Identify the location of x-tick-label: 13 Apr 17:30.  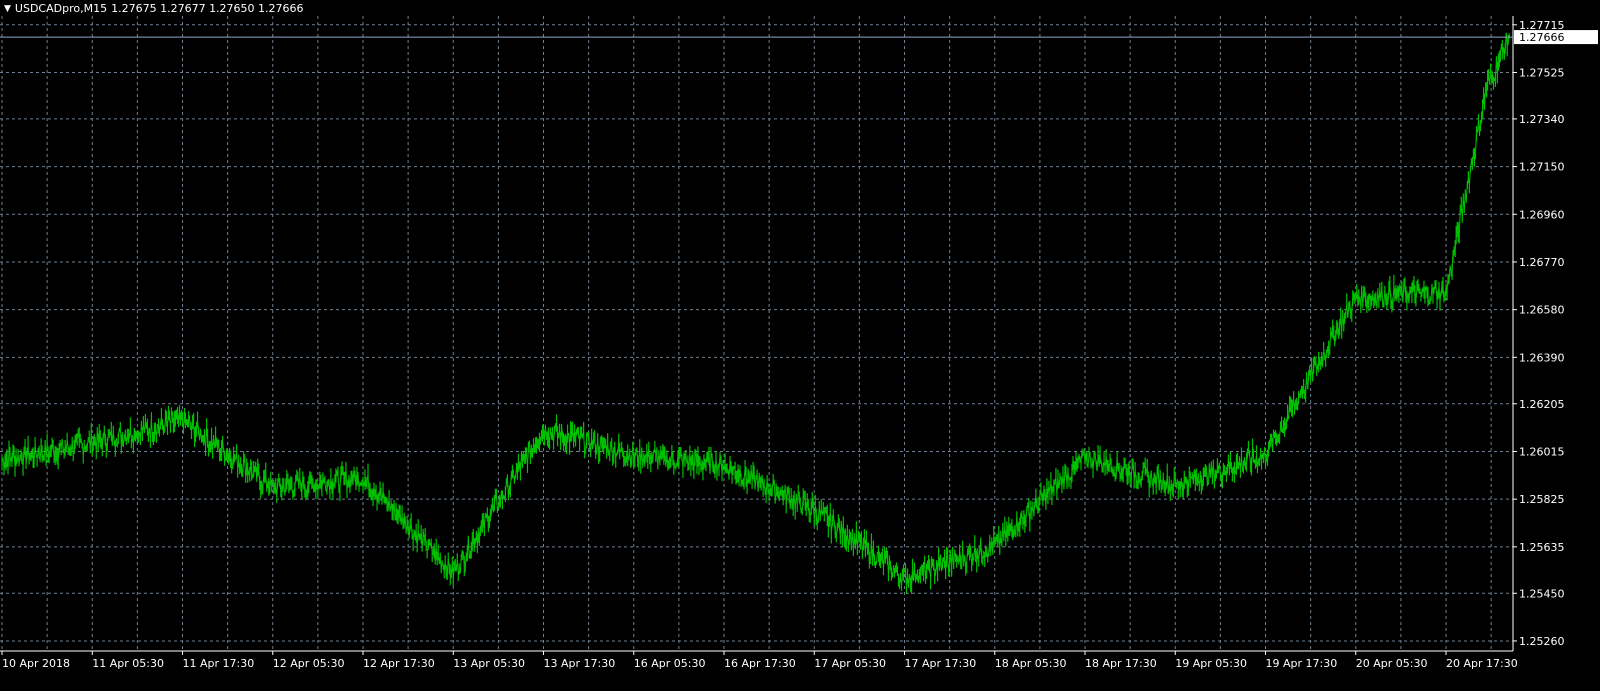
(580, 663).